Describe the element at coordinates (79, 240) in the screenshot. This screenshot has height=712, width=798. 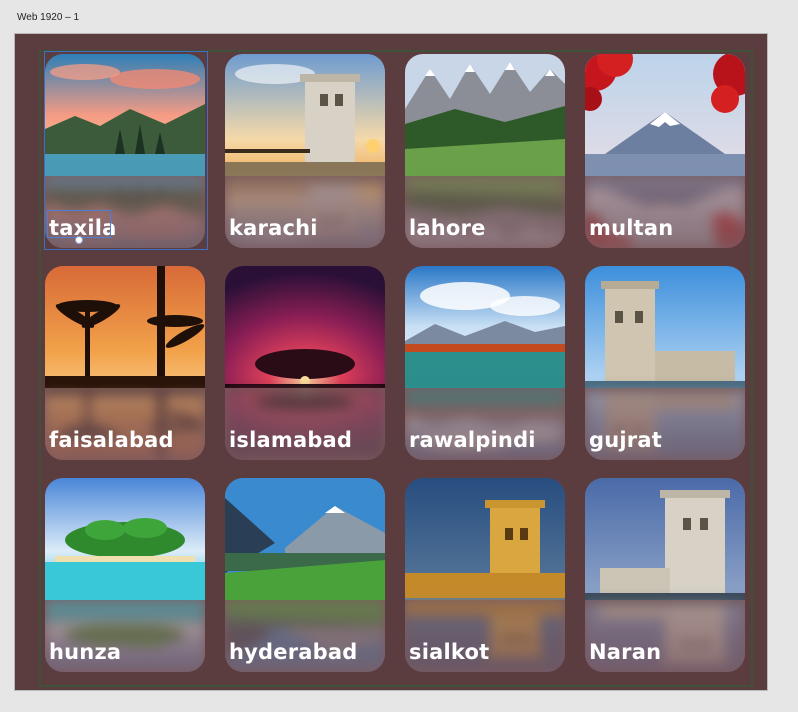
I see `selection-handle` at that location.